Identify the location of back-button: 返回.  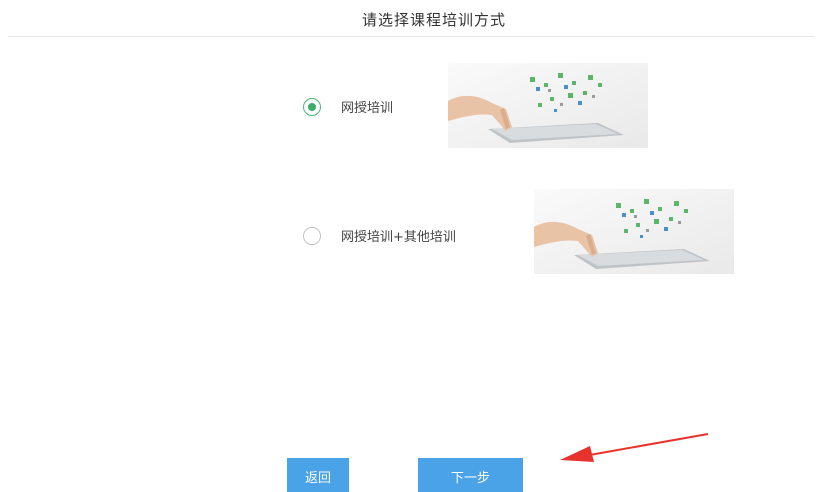
(318, 475).